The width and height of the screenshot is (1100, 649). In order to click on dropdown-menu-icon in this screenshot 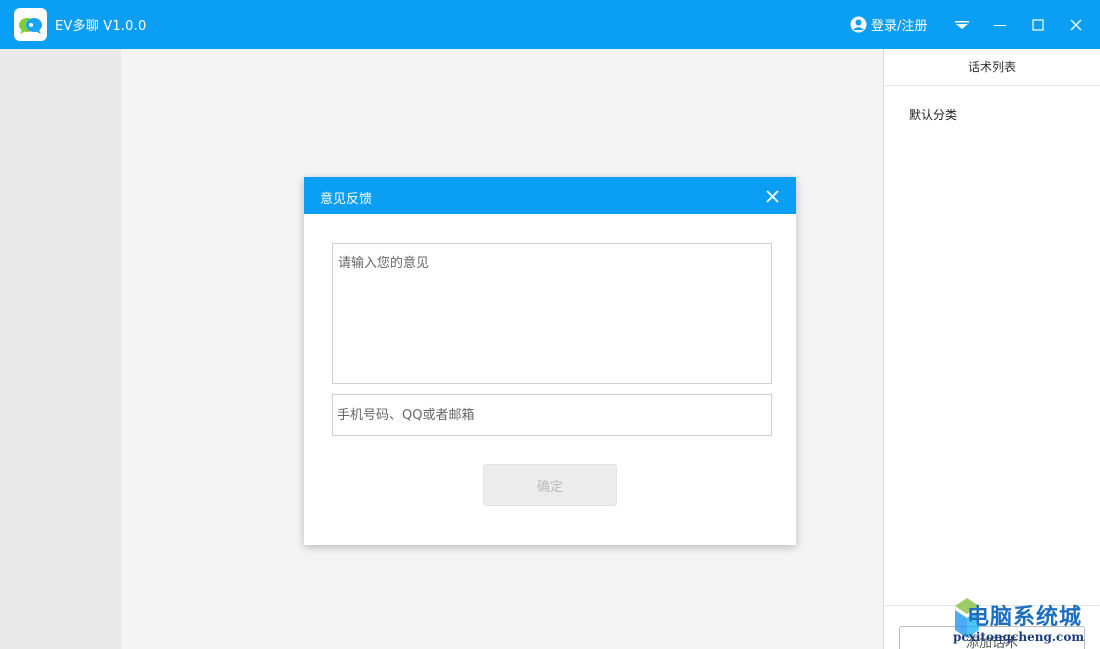, I will do `click(962, 25)`.